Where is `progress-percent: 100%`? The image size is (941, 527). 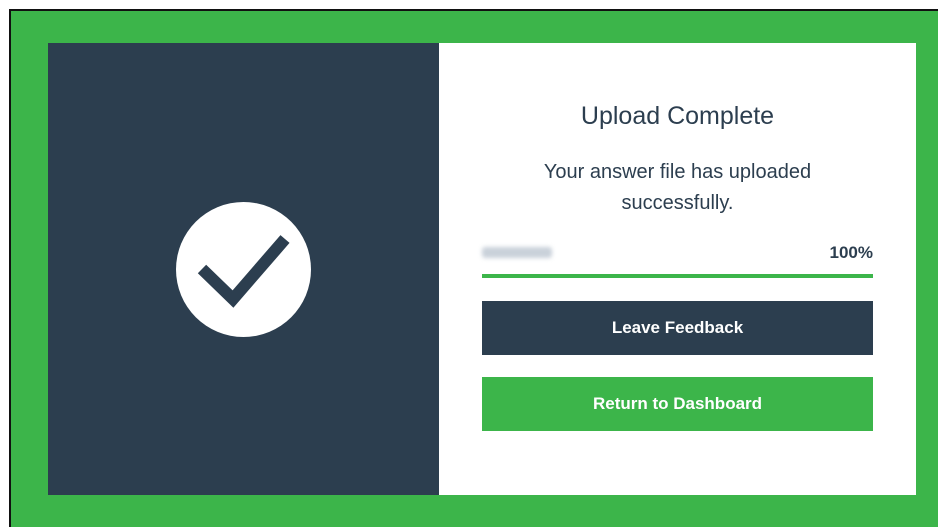
progress-percent: 100% is located at coordinates (851, 252).